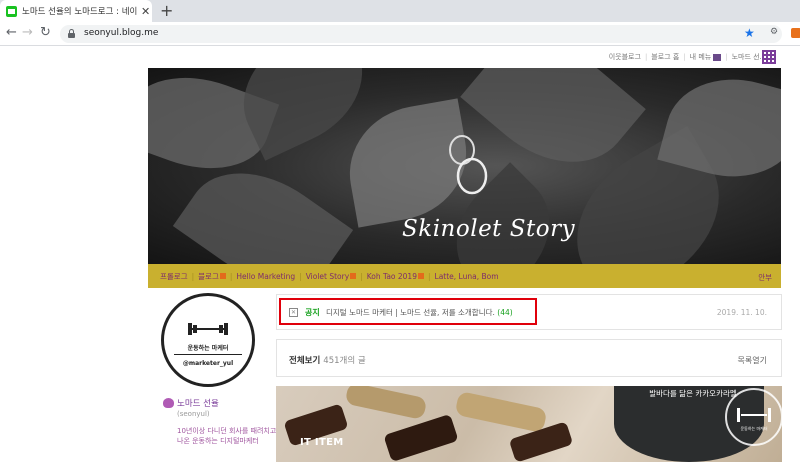  Describe the element at coordinates (193, 414) in the screenshot. I see `blog-id: (seonyul)` at that location.